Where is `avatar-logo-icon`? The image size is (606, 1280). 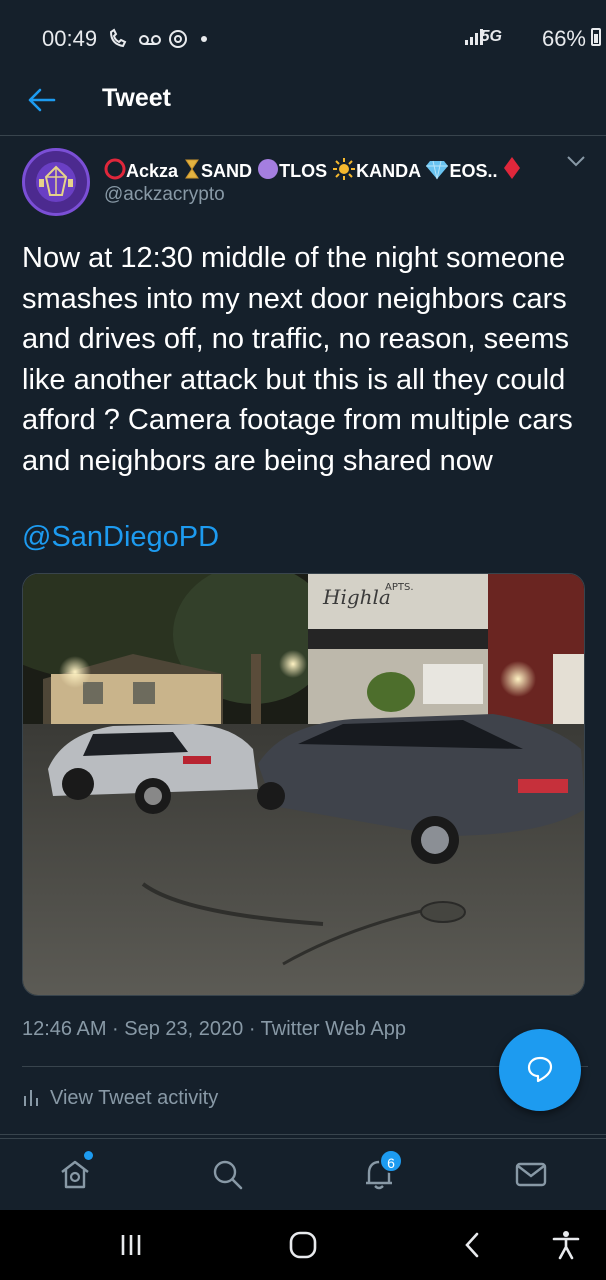 avatar-logo-icon is located at coordinates (56, 182).